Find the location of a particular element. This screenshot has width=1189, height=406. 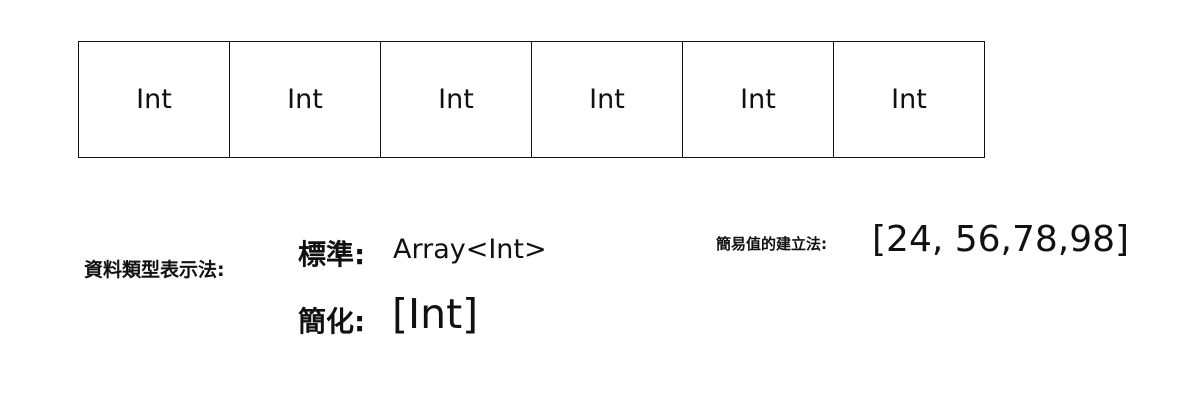

standard-notation-value: Array<Int> is located at coordinates (470, 249).